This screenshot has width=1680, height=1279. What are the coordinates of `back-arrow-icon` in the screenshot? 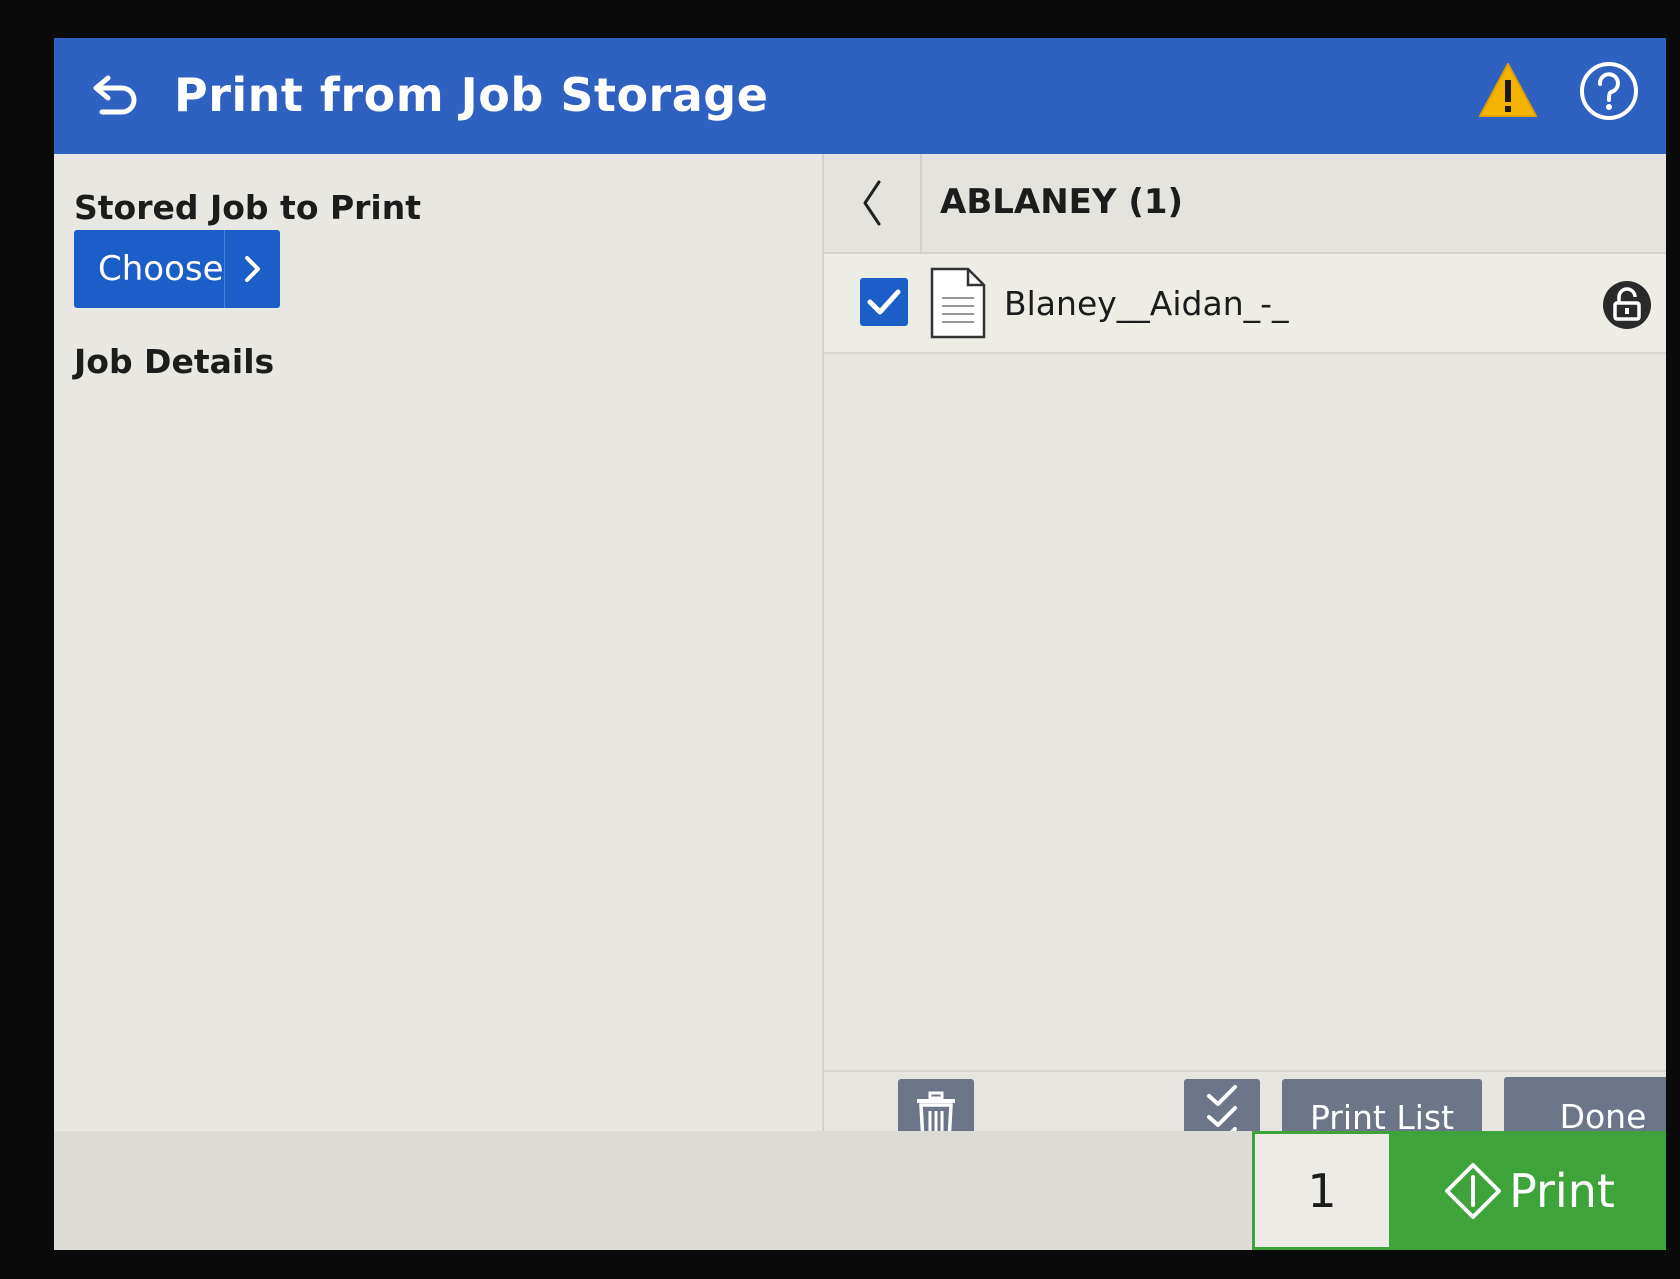 It's located at (114, 96).